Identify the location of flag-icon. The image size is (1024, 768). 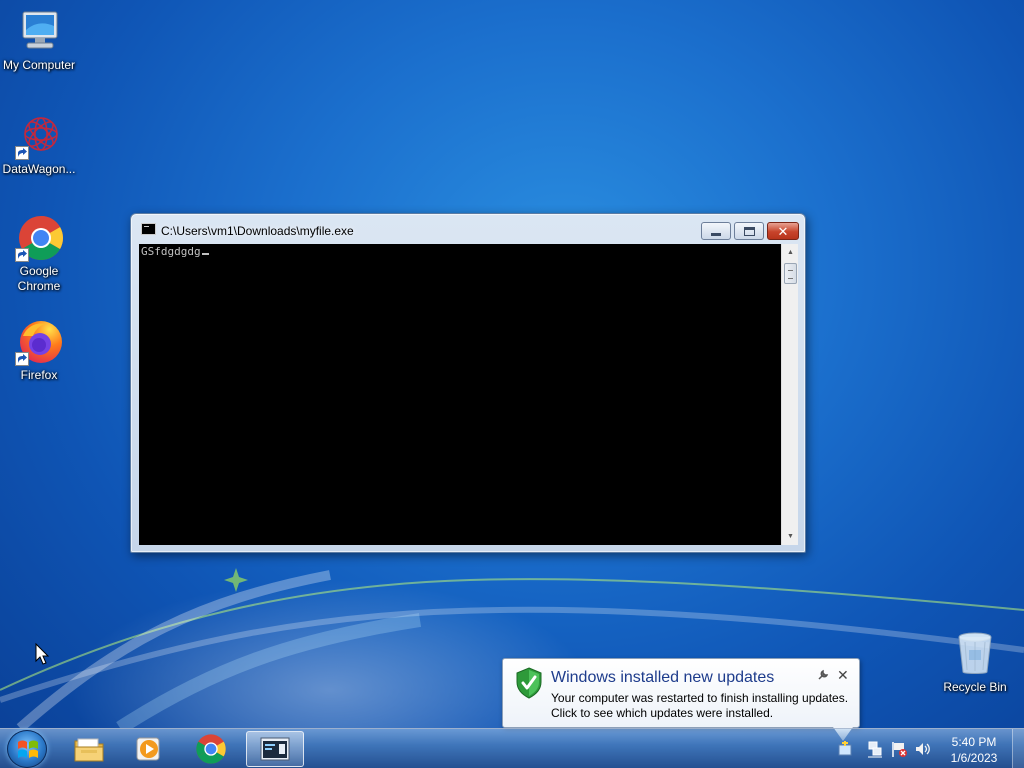
(899, 749).